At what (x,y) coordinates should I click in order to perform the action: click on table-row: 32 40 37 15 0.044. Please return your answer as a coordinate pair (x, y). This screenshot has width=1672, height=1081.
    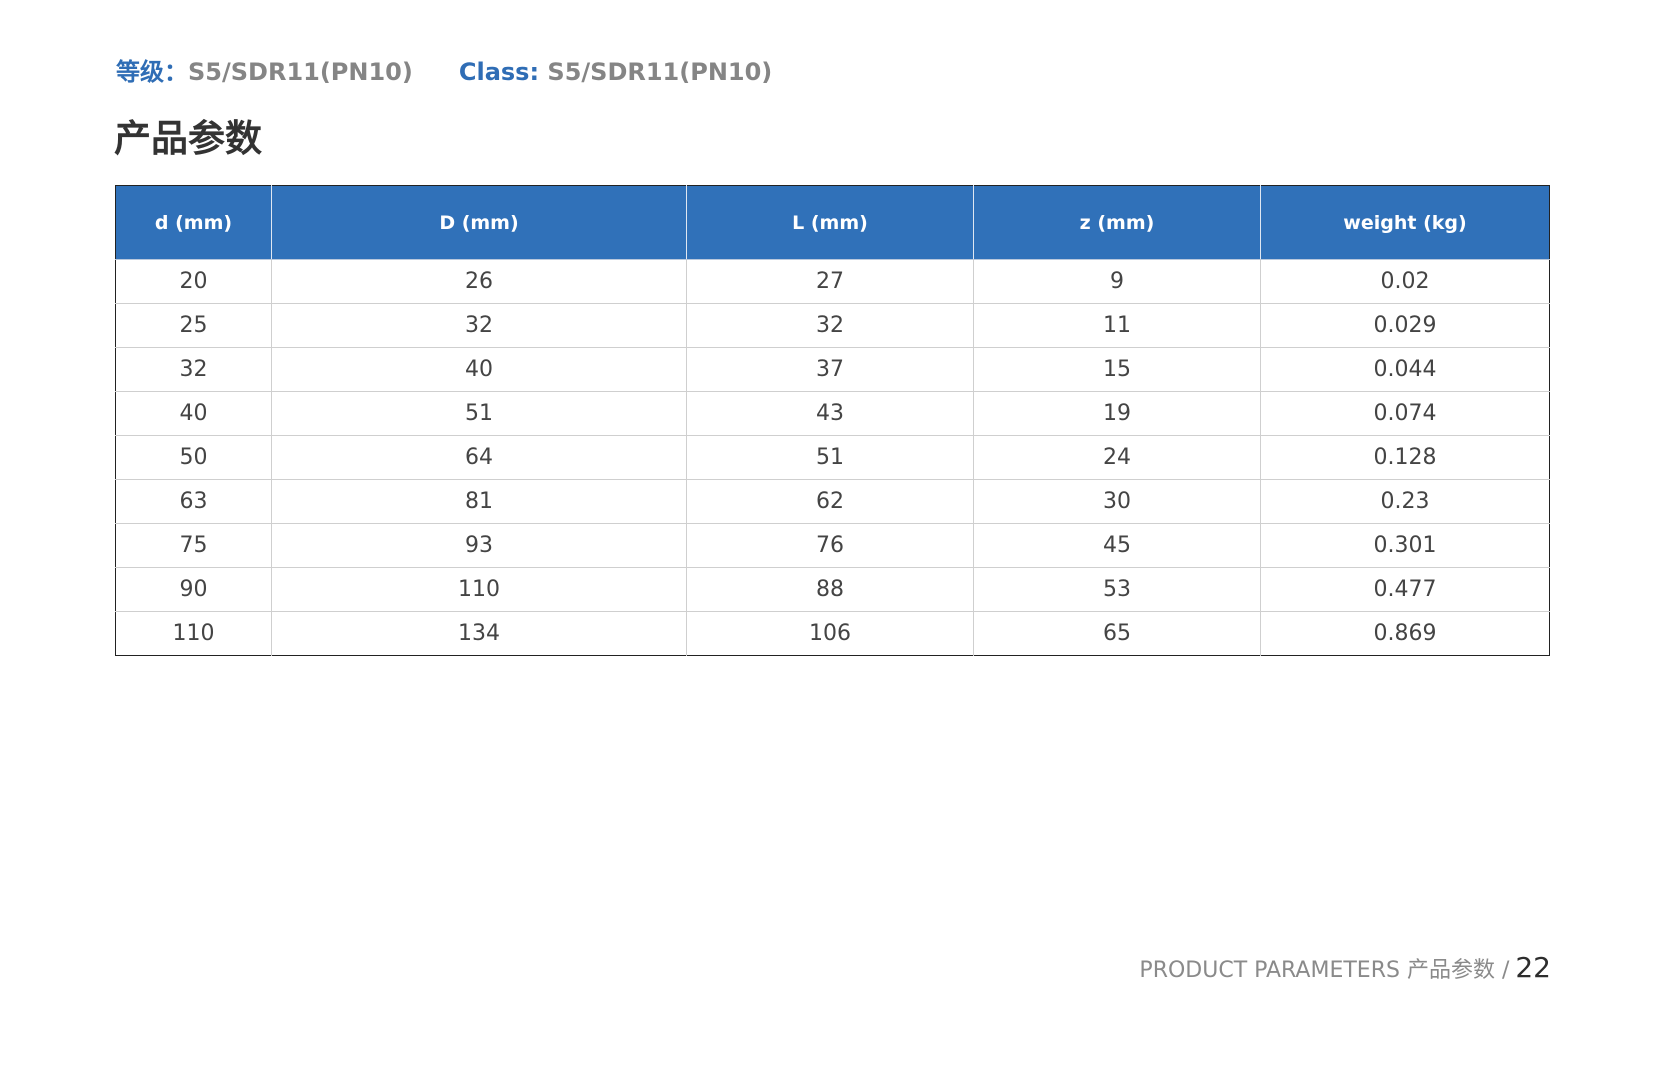
    Looking at the image, I should click on (832, 369).